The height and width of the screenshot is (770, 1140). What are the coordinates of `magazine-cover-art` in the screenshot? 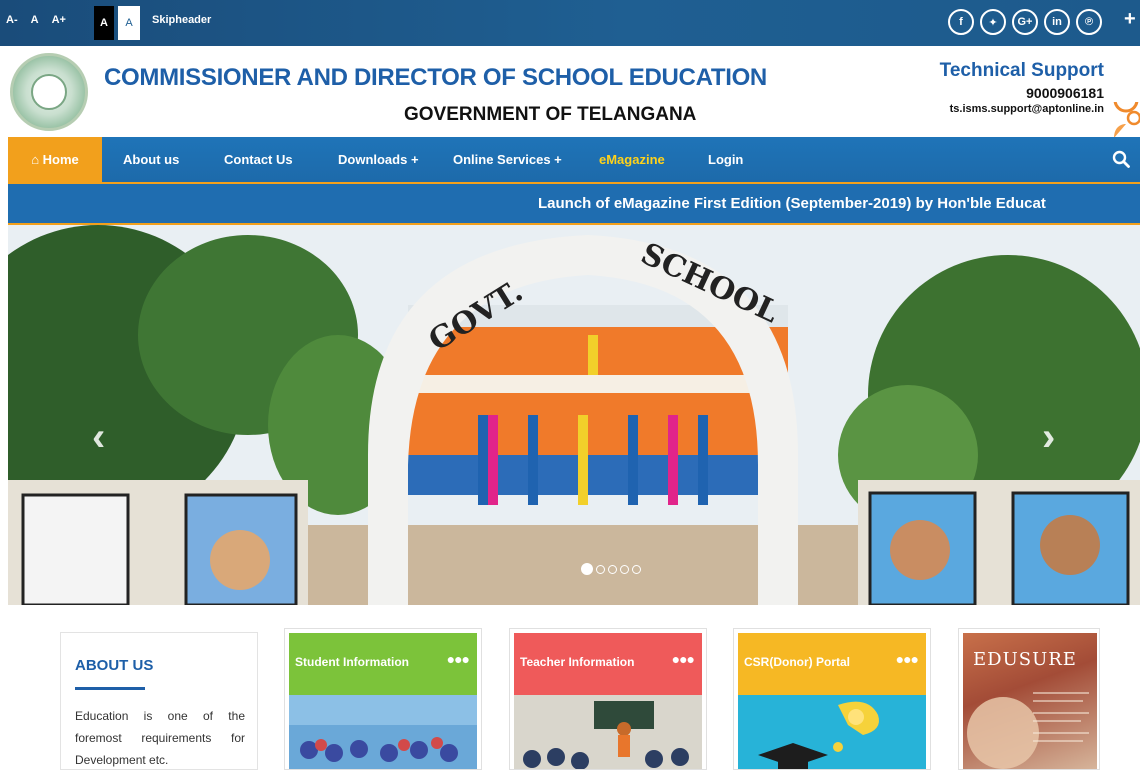 It's located at (1028, 730).